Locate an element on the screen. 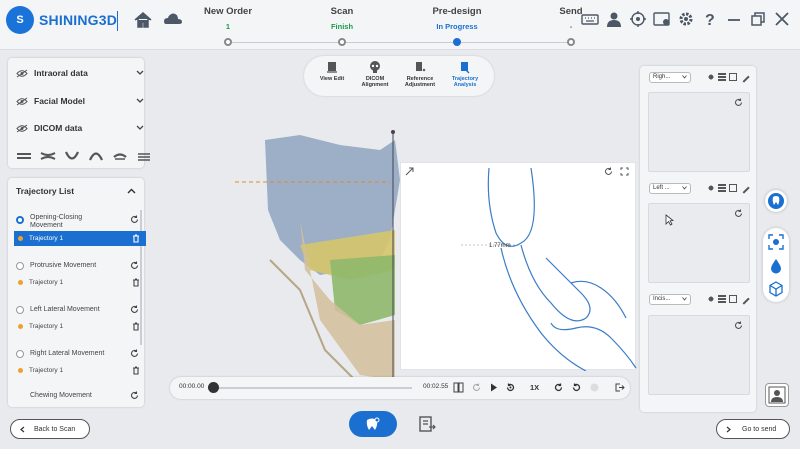 Image resolution: width=800 pixels, height=449 pixels. playback-speed: 1X is located at coordinates (534, 387).